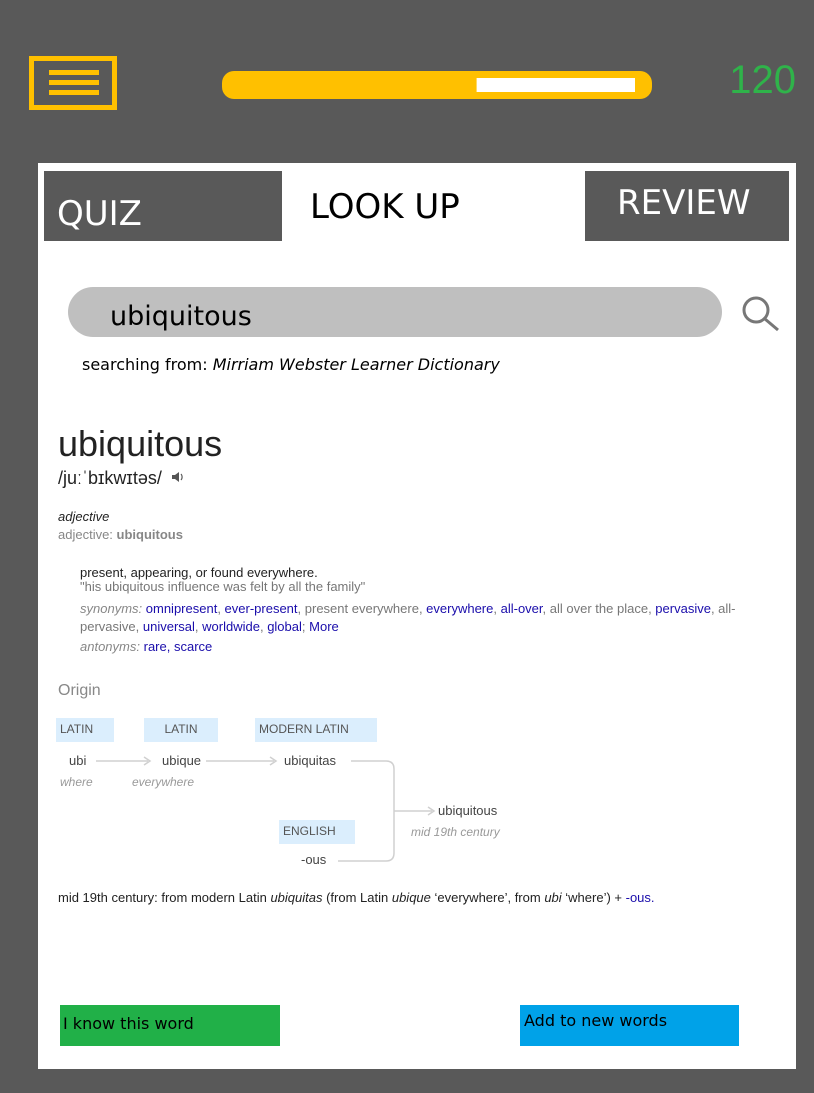 The height and width of the screenshot is (1093, 814). I want to click on menu-button, so click(73, 83).